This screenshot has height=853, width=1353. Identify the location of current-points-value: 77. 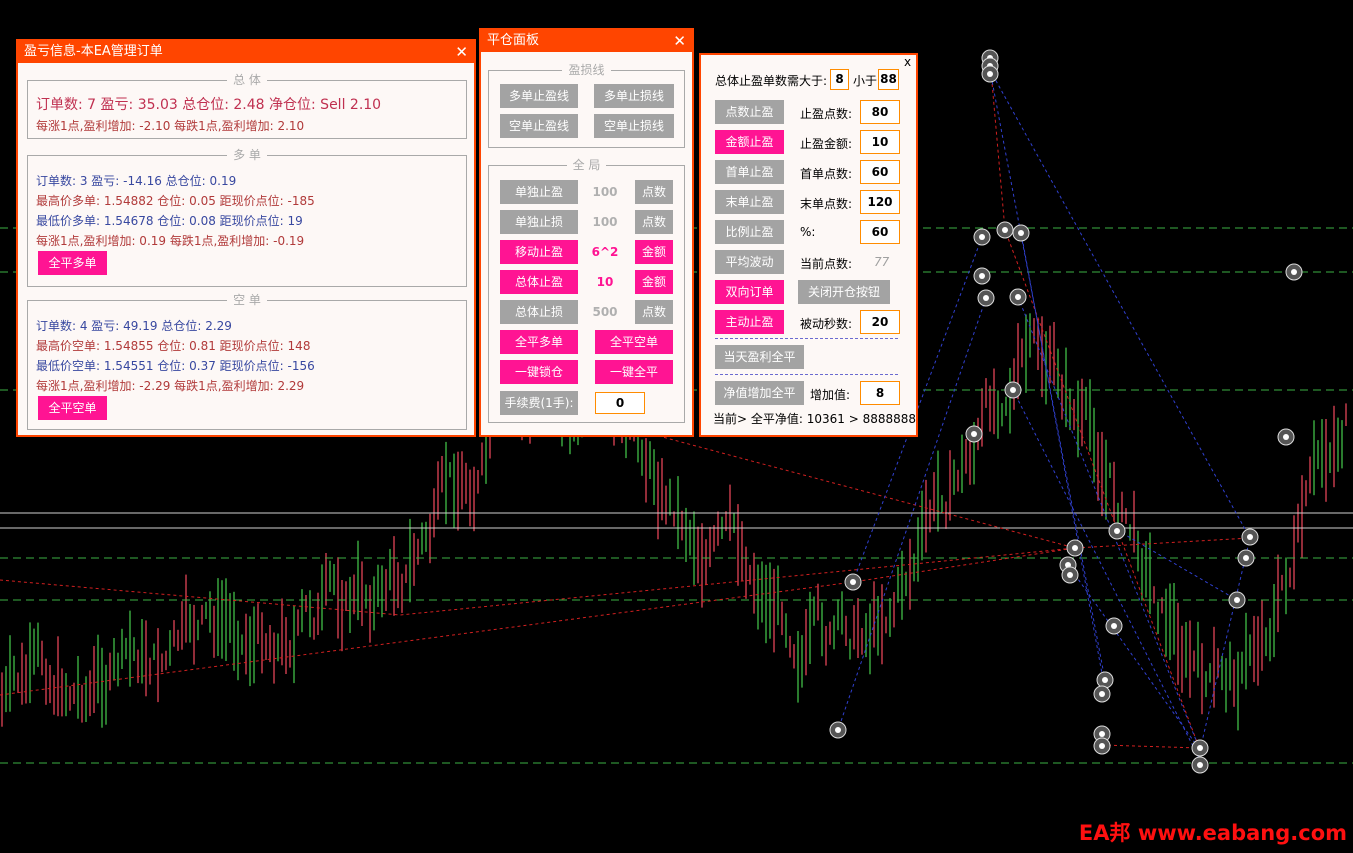
(882, 262).